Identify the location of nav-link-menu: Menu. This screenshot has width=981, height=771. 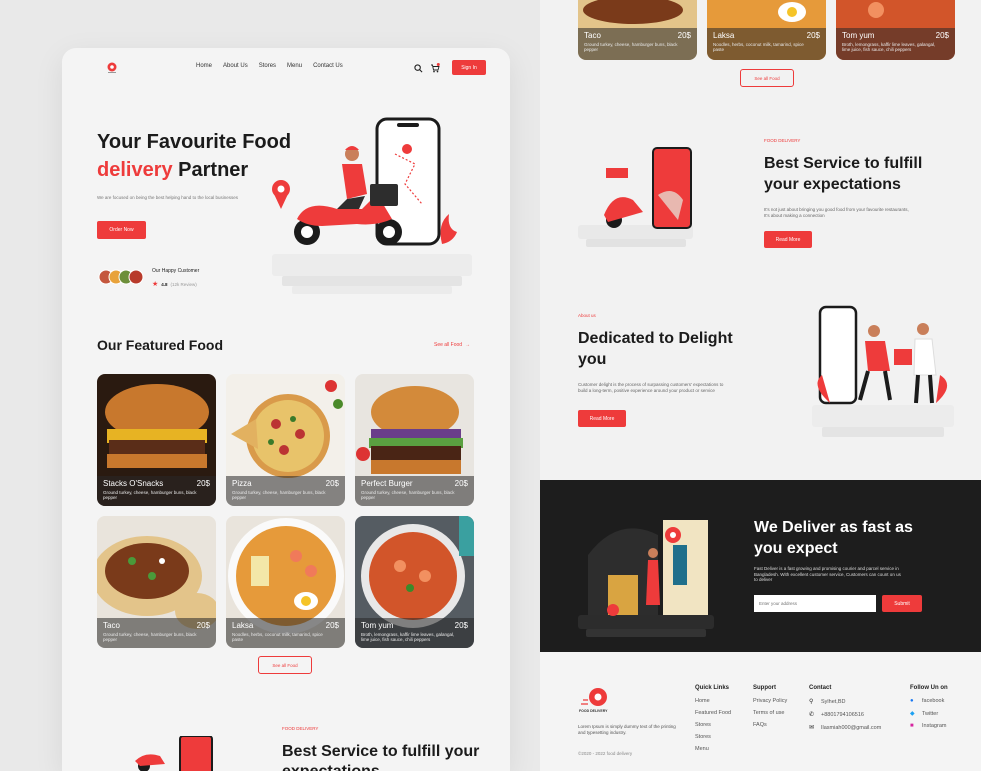
(294, 66).